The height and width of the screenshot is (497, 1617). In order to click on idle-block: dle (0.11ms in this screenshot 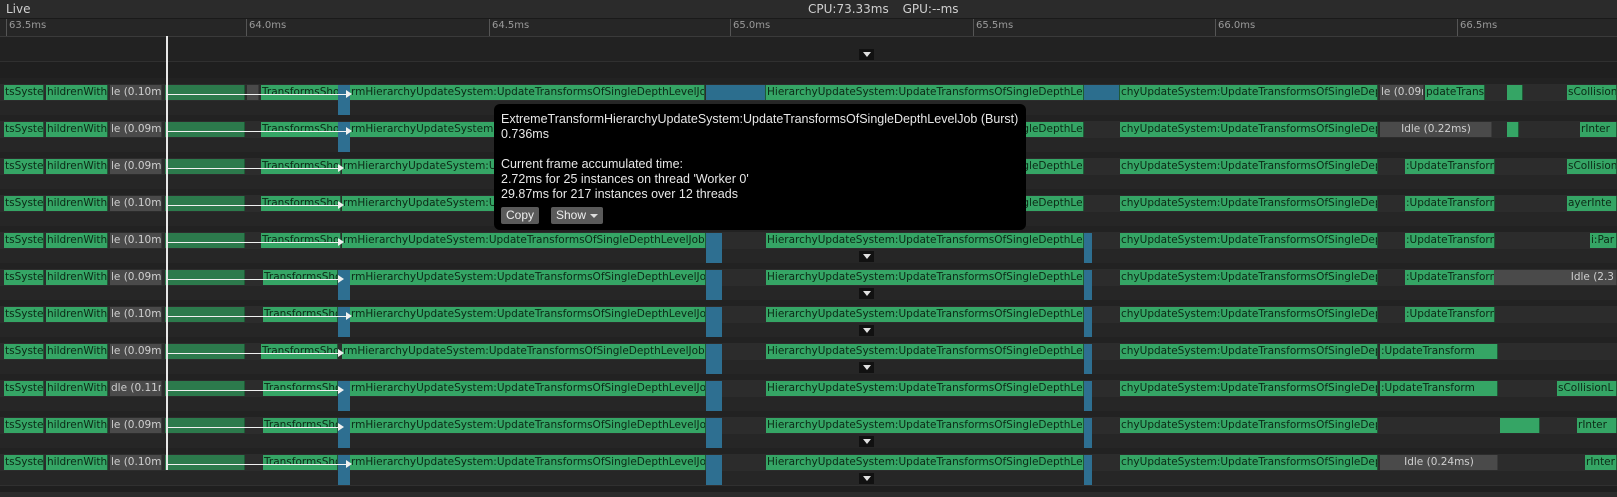, I will do `click(136, 388)`.